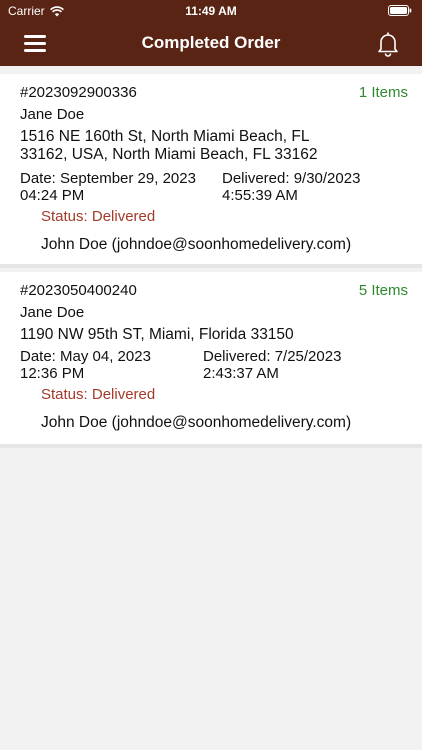  I want to click on address-line: 33162, USA, North Miami Beach, FL 33162, so click(169, 154).